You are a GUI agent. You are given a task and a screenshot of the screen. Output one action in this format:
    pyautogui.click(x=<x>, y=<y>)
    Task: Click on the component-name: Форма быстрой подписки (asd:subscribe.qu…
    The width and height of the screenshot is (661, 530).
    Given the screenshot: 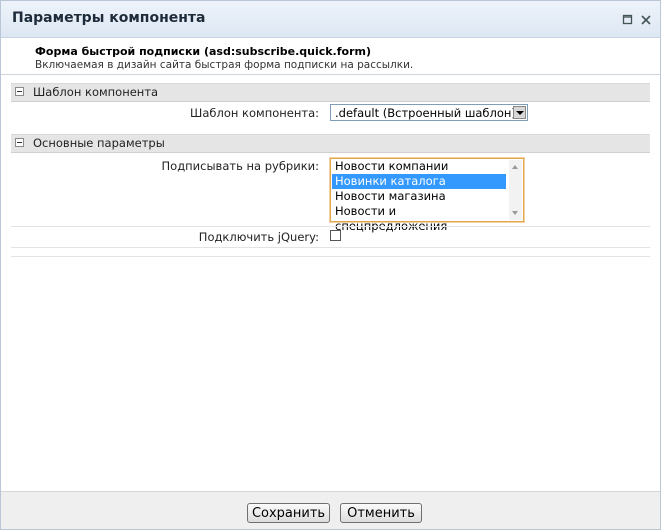 What is the action you would take?
    pyautogui.click(x=203, y=51)
    